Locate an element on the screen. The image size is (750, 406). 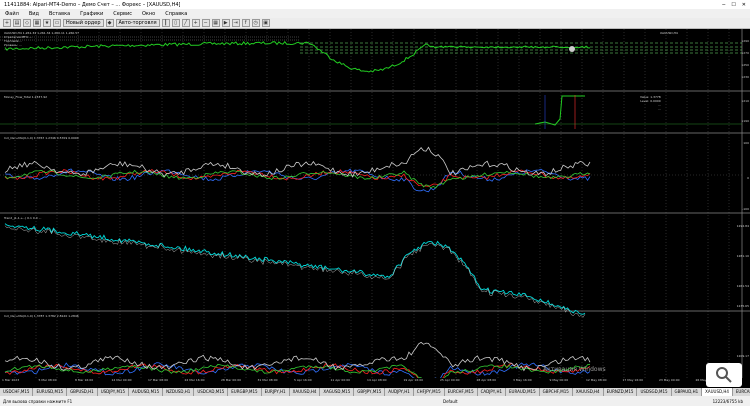
menu-window: Окно is located at coordinates (148, 14).